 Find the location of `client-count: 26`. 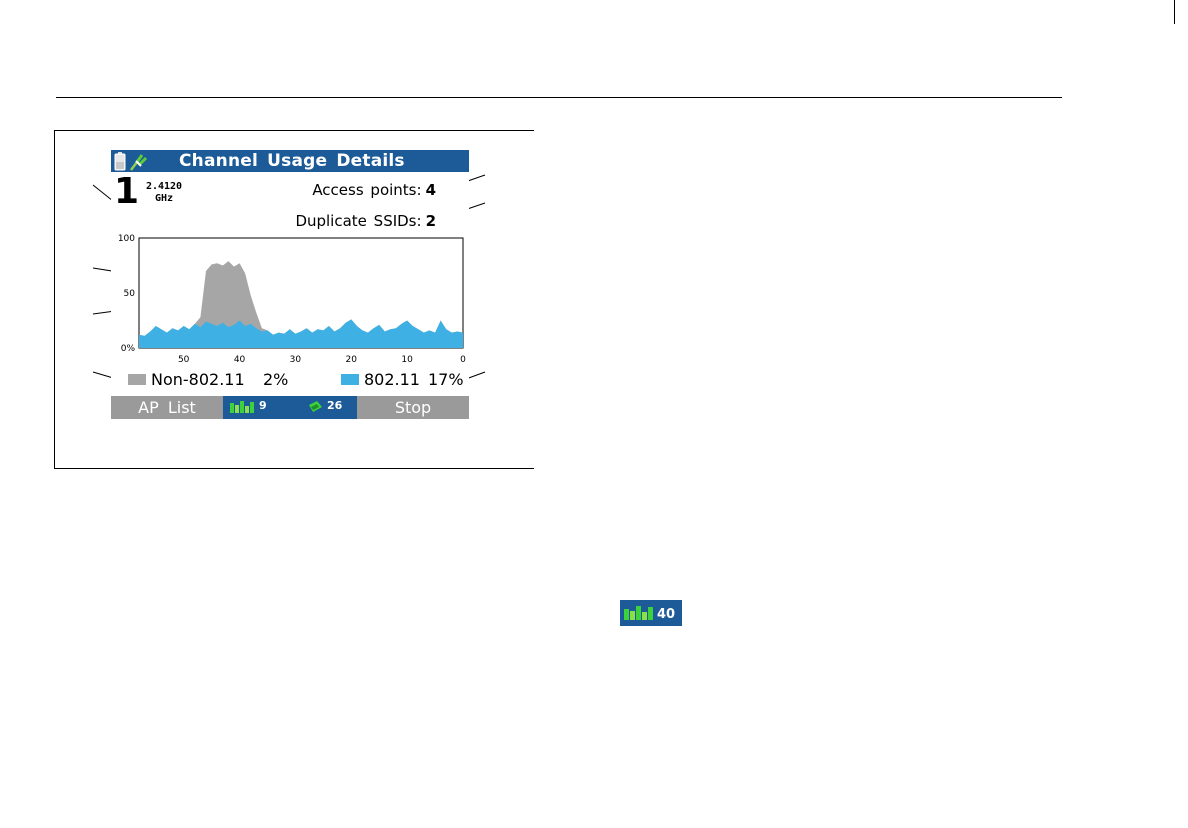

client-count: 26 is located at coordinates (335, 405).